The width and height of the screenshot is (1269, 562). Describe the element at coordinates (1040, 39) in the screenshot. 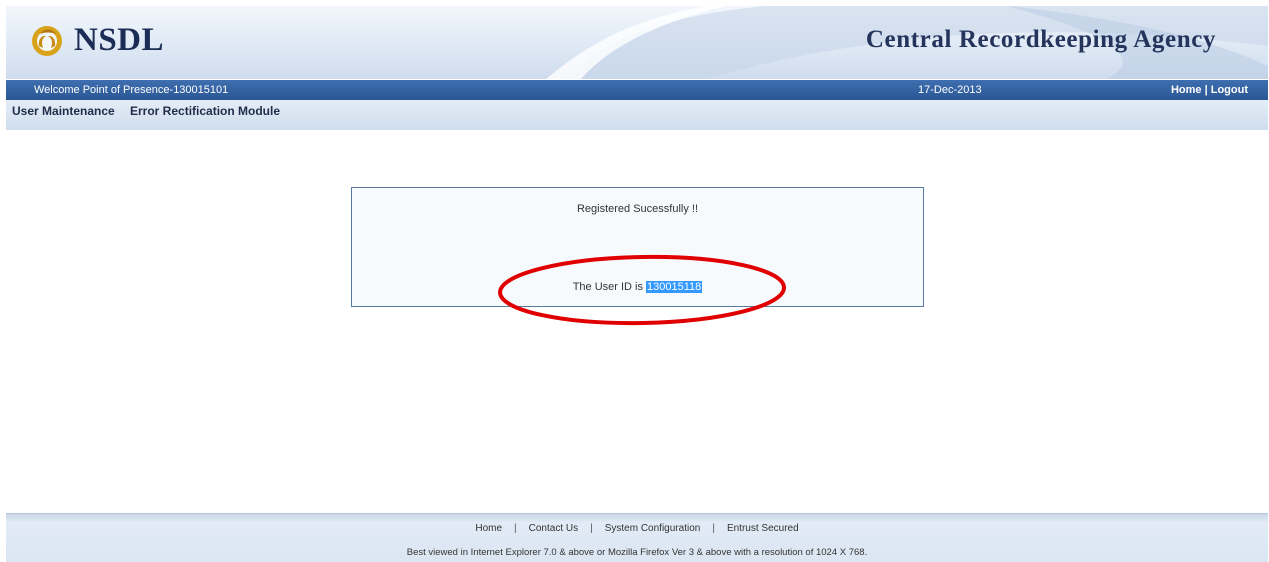

I see `agency-title: Central Recordkeeping Agency` at that location.